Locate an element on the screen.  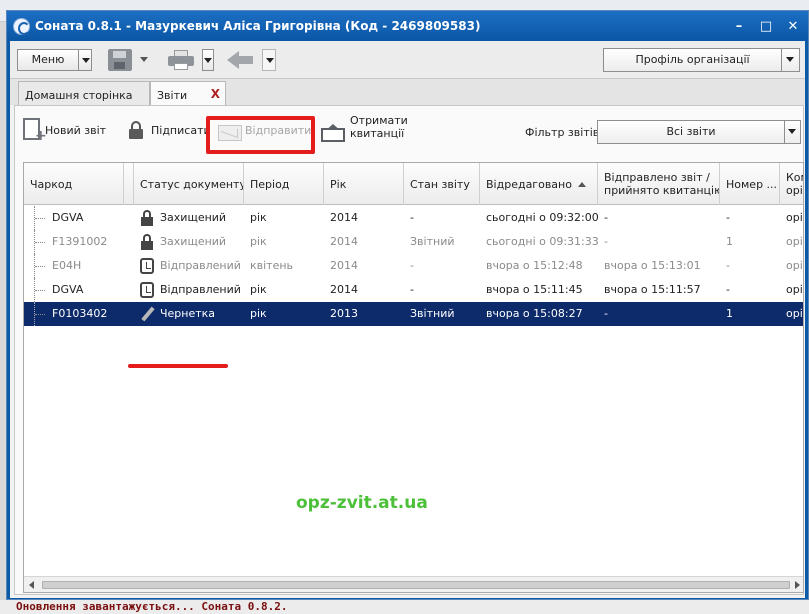
cell-state: - is located at coordinates (412, 265).